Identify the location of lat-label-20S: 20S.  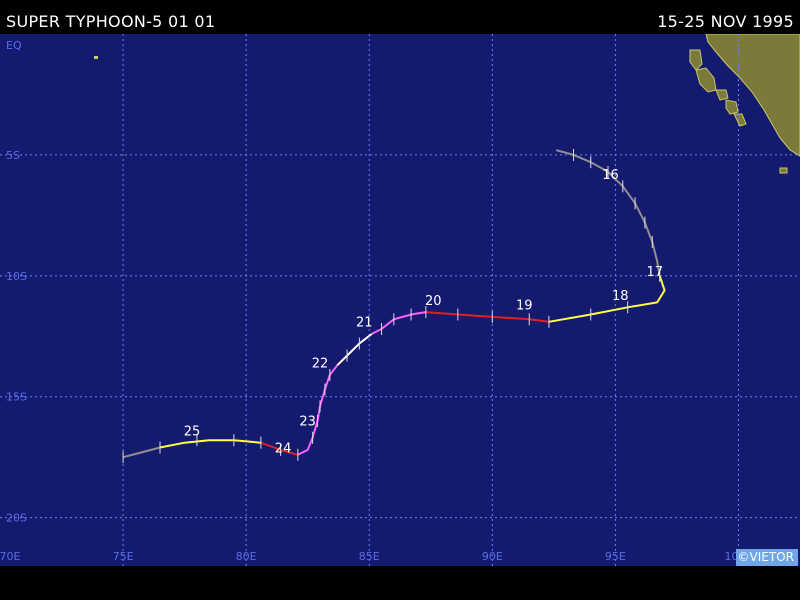
(16, 518).